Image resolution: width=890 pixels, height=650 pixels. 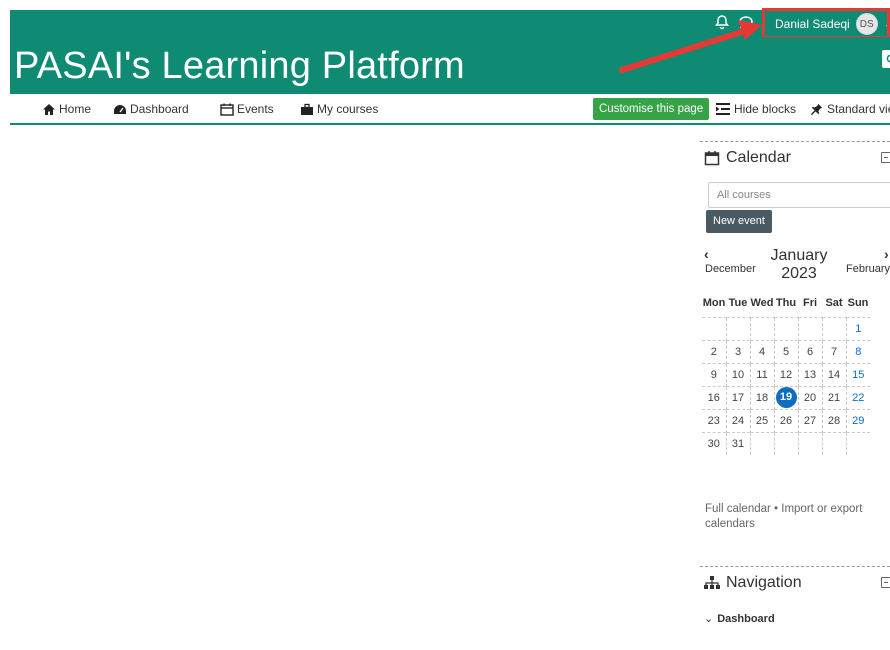 I want to click on nav-tree-dashboard: ⌄ Dashboard, so click(x=739, y=619).